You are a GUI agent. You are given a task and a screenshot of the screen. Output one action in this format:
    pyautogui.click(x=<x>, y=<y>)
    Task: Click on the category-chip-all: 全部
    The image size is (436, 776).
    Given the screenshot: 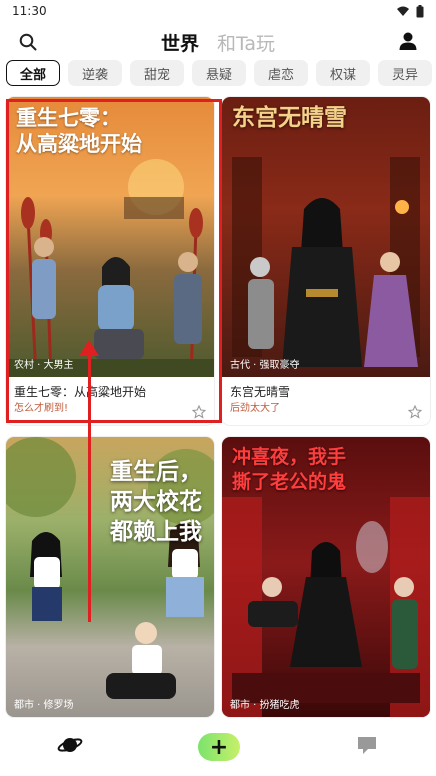 What is the action you would take?
    pyautogui.click(x=33, y=73)
    